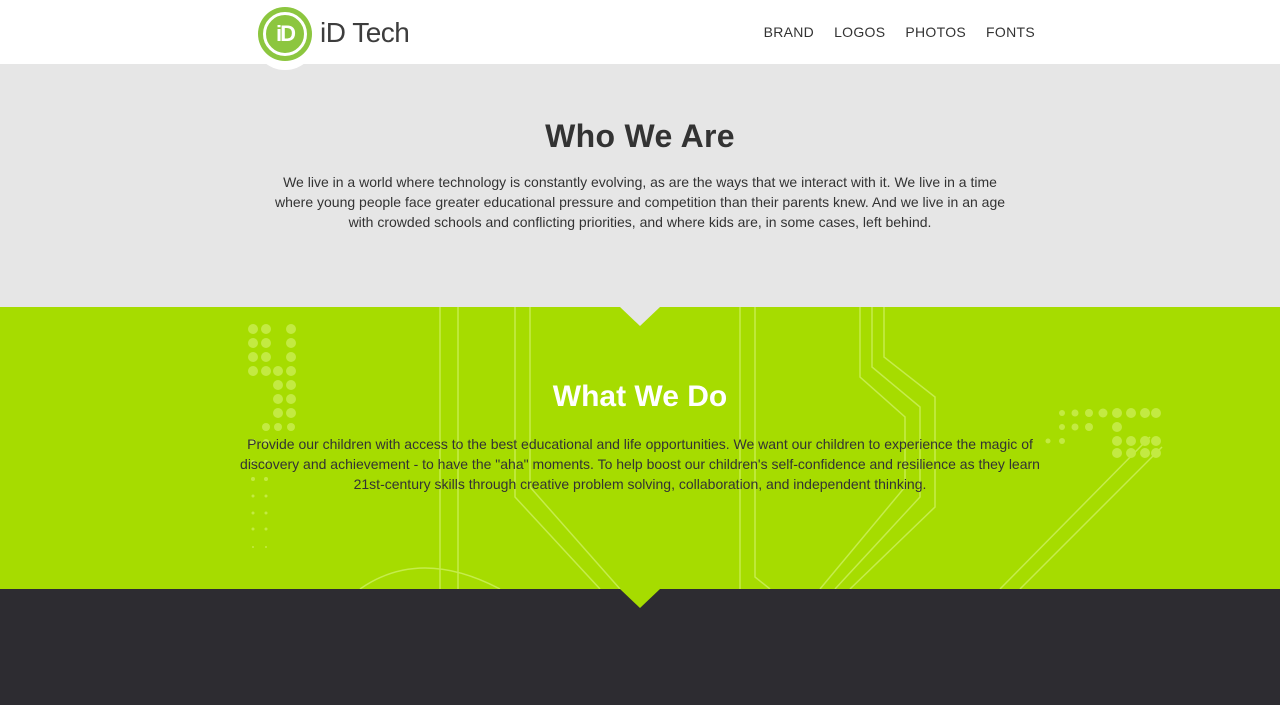  What do you see at coordinates (935, 32) in the screenshot?
I see `nav-photos: PHOTOS` at bounding box center [935, 32].